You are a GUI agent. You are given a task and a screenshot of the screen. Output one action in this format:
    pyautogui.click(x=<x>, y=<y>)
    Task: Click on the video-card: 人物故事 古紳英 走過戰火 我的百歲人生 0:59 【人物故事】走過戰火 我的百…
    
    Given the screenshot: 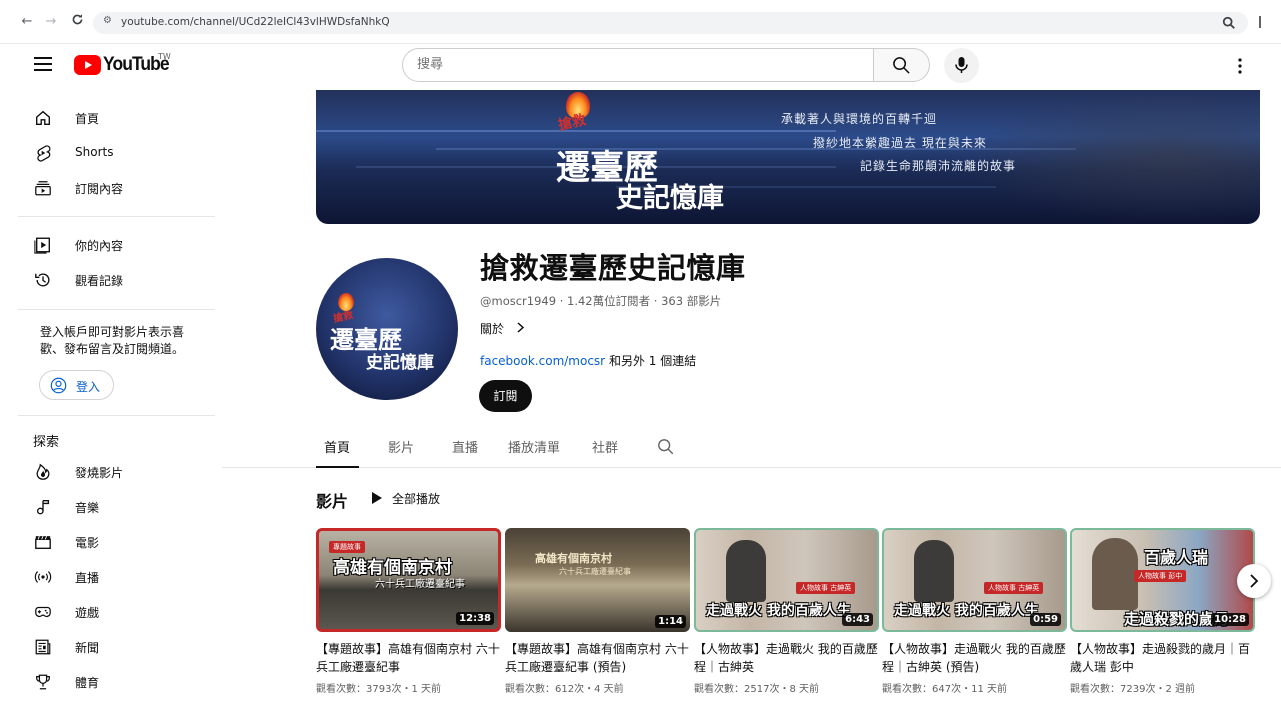 What is the action you would take?
    pyautogui.click(x=974, y=611)
    